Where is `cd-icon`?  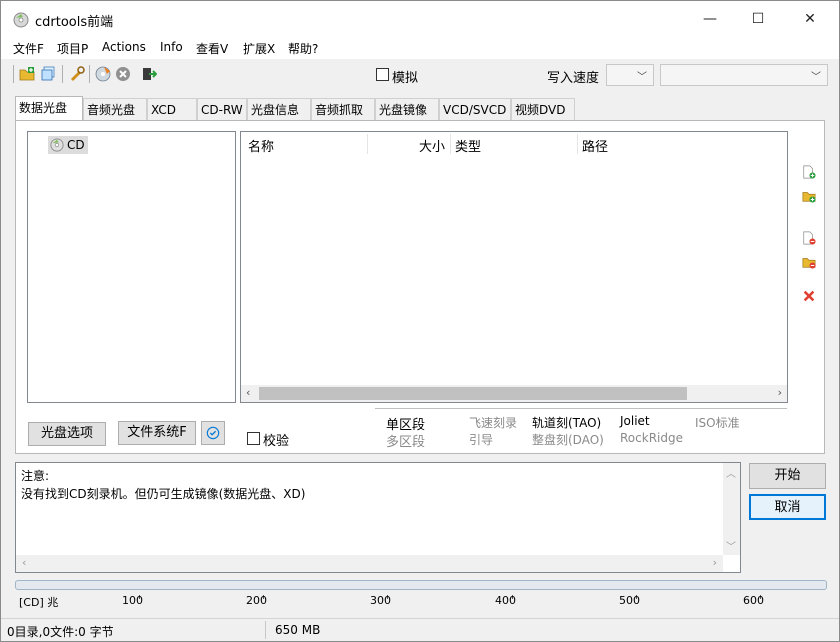 cd-icon is located at coordinates (57, 145).